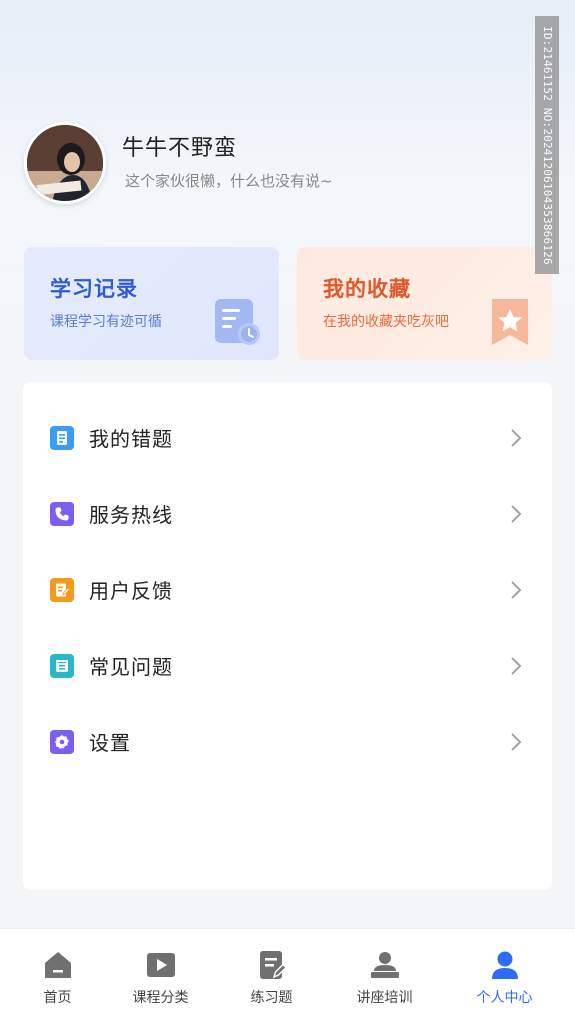 The width and height of the screenshot is (575, 1025). Describe the element at coordinates (62, 590) in the screenshot. I see `feedback-icon` at that location.